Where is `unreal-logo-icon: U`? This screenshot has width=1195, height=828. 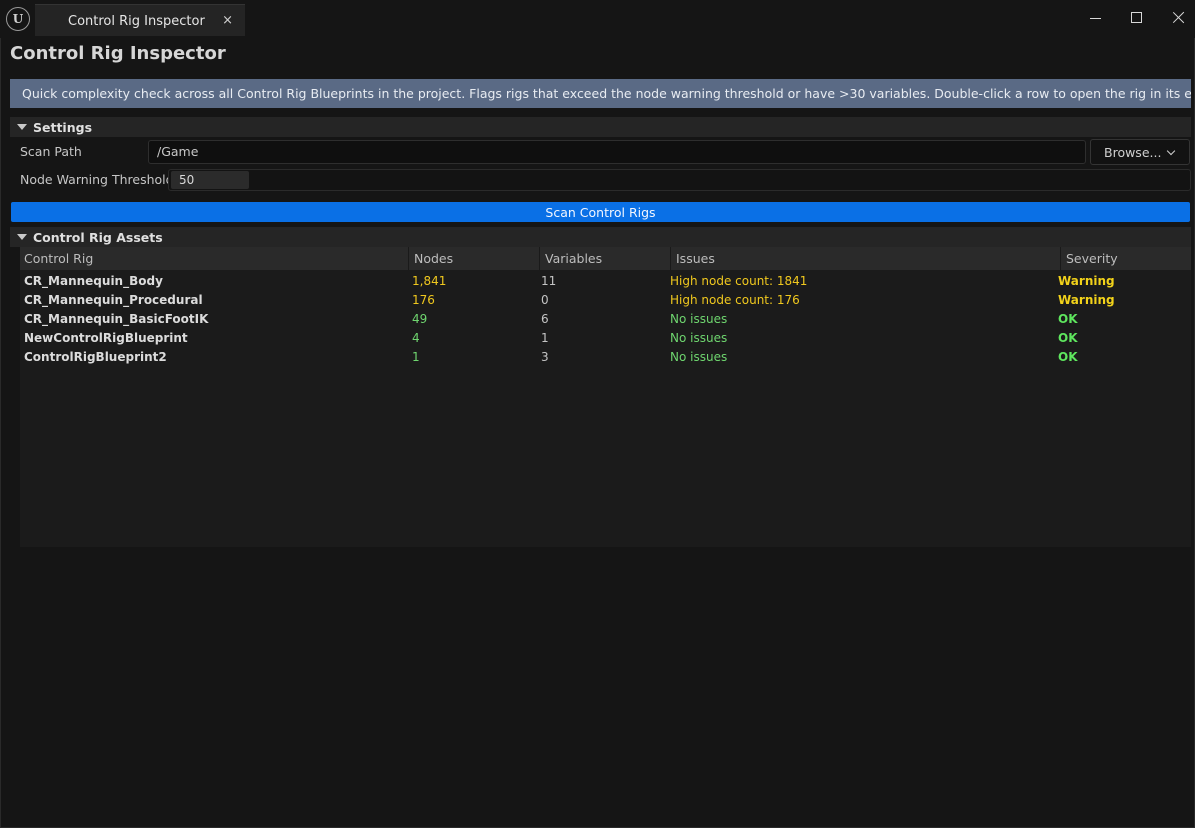 unreal-logo-icon: U is located at coordinates (18, 19).